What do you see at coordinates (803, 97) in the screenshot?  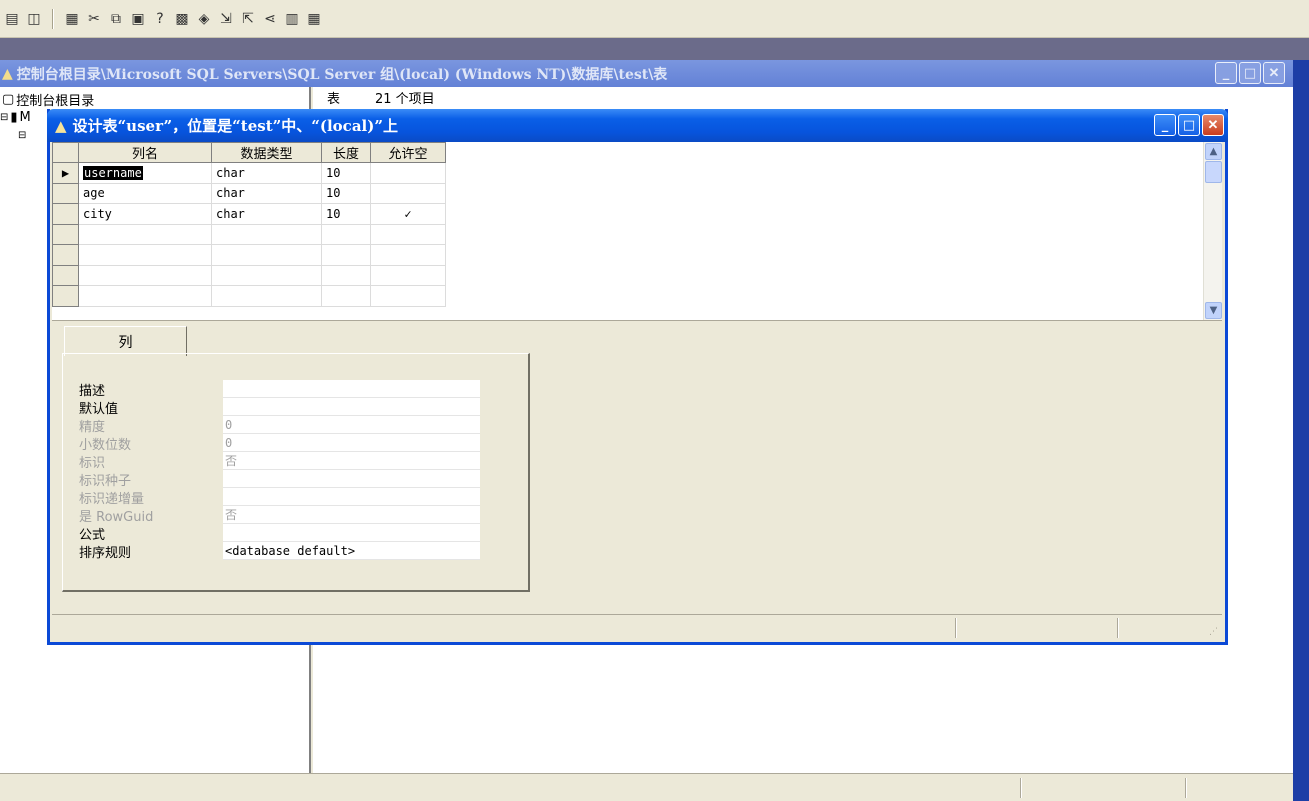 I see `details-header: 表 21 个项目` at bounding box center [803, 97].